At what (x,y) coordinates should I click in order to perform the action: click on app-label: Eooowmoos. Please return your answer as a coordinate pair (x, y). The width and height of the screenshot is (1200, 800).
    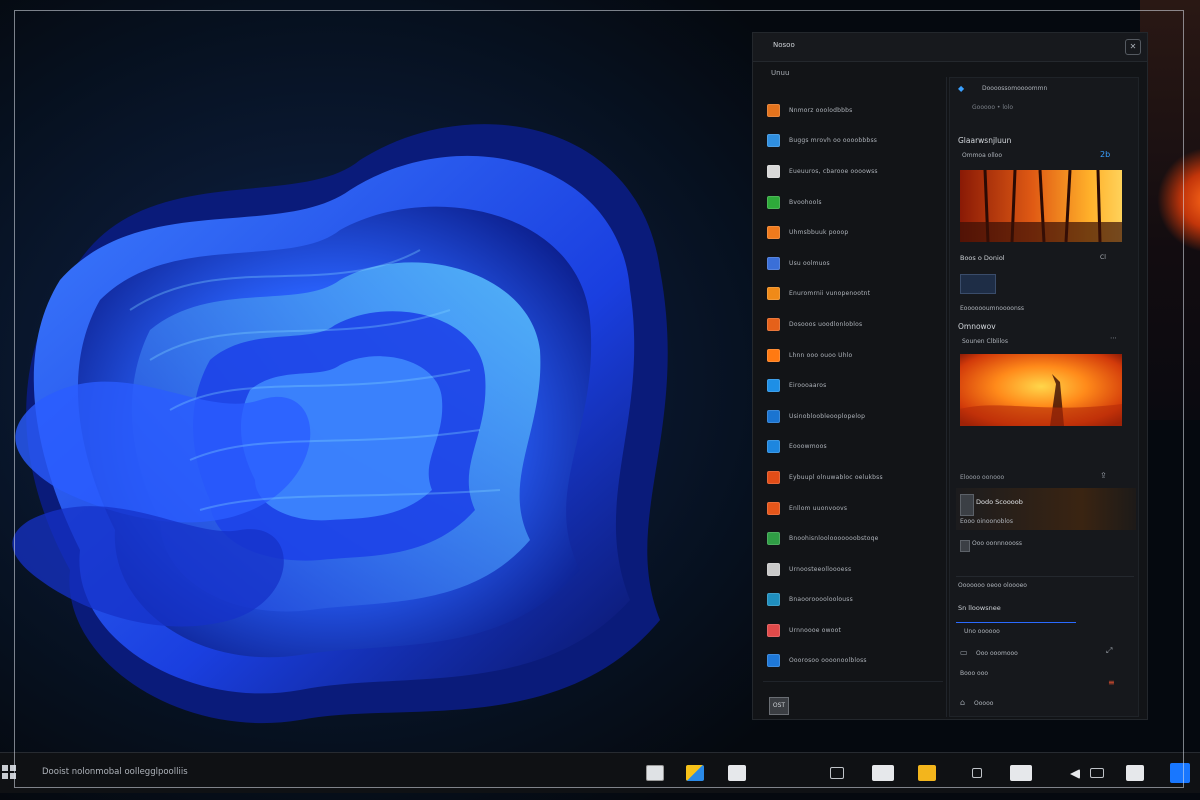
    Looking at the image, I should click on (808, 447).